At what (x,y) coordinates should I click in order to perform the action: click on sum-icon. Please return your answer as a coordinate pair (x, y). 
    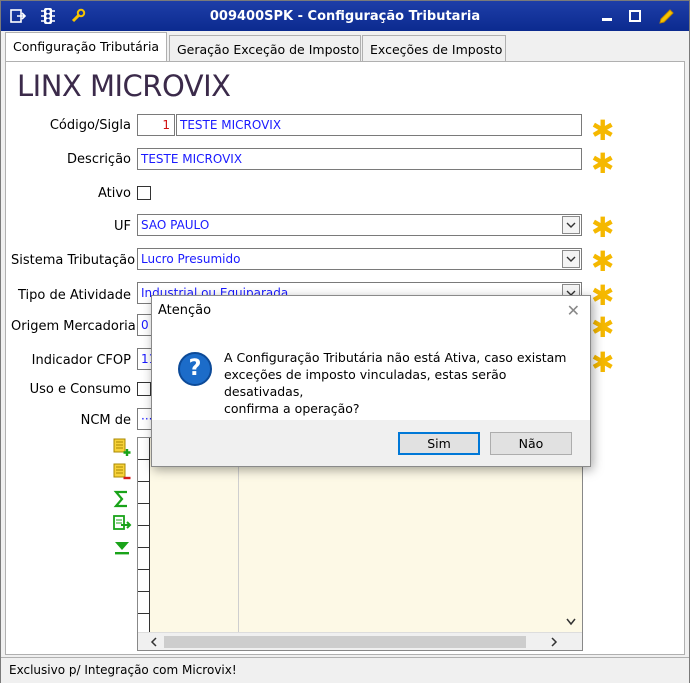
    Looking at the image, I should click on (122, 499).